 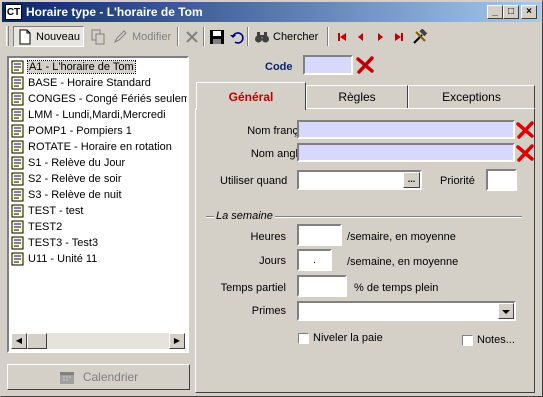 What do you see at coordinates (73, 67) in the screenshot?
I see `list-item: A1 - L'horaire de Tom` at bounding box center [73, 67].